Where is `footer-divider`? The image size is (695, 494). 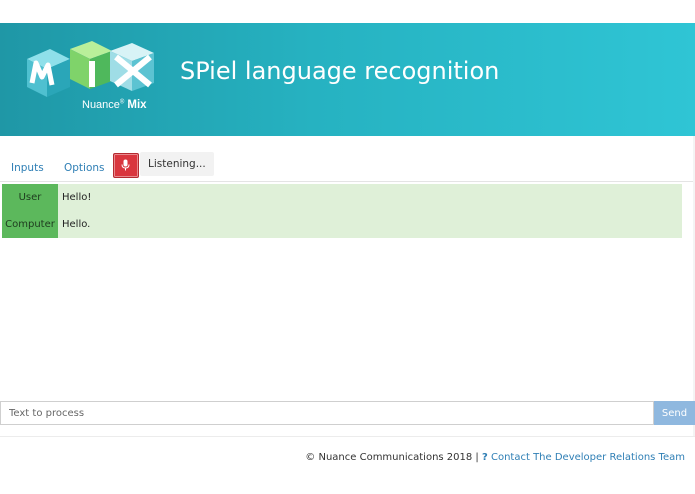 footer-divider is located at coordinates (347, 436).